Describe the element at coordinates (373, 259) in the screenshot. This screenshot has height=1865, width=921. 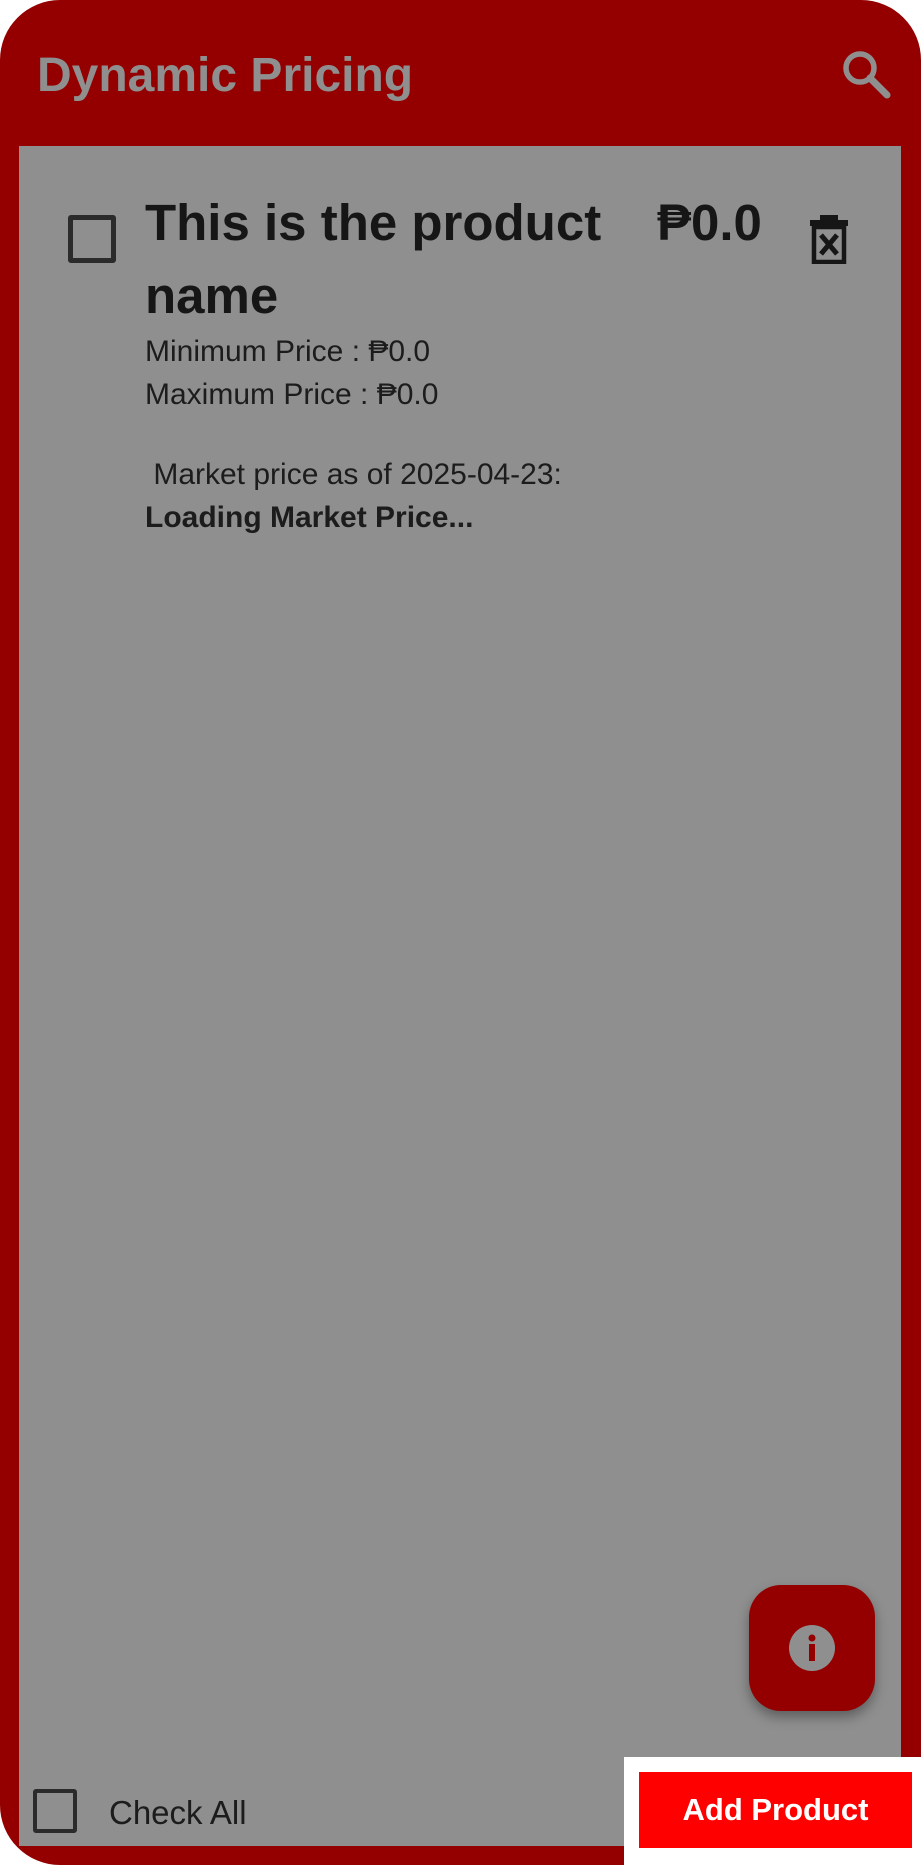
I see `product-name: This is the product name` at that location.